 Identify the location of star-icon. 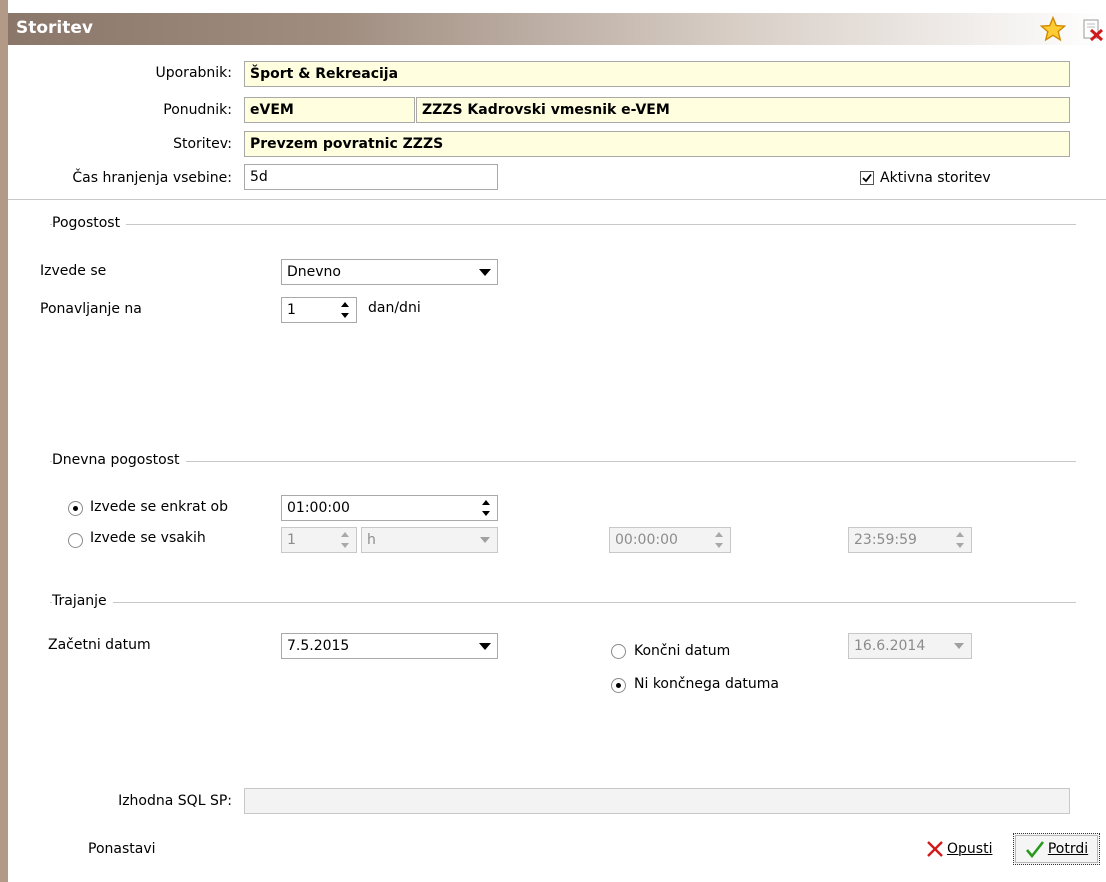
(1053, 29).